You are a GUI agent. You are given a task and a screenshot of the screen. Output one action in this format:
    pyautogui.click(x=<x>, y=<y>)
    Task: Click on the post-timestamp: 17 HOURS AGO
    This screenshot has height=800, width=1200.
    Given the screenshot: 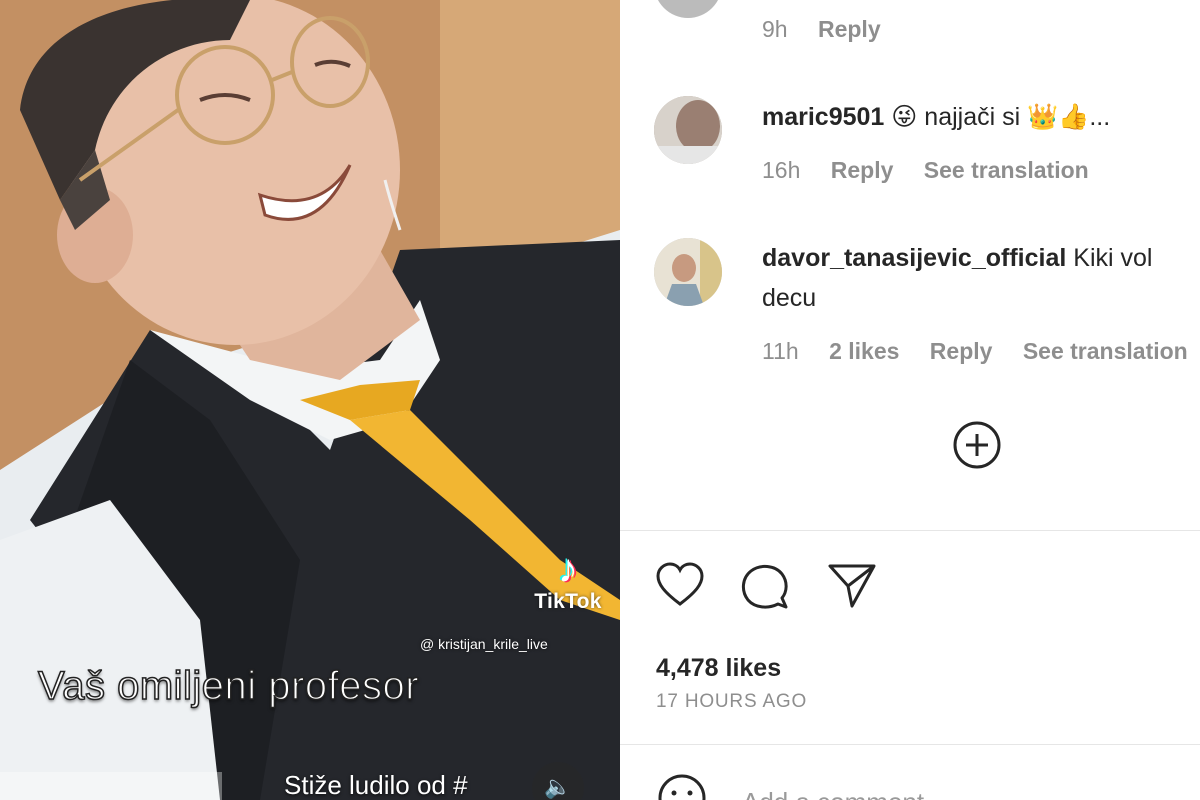 What is the action you would take?
    pyautogui.click(x=732, y=701)
    